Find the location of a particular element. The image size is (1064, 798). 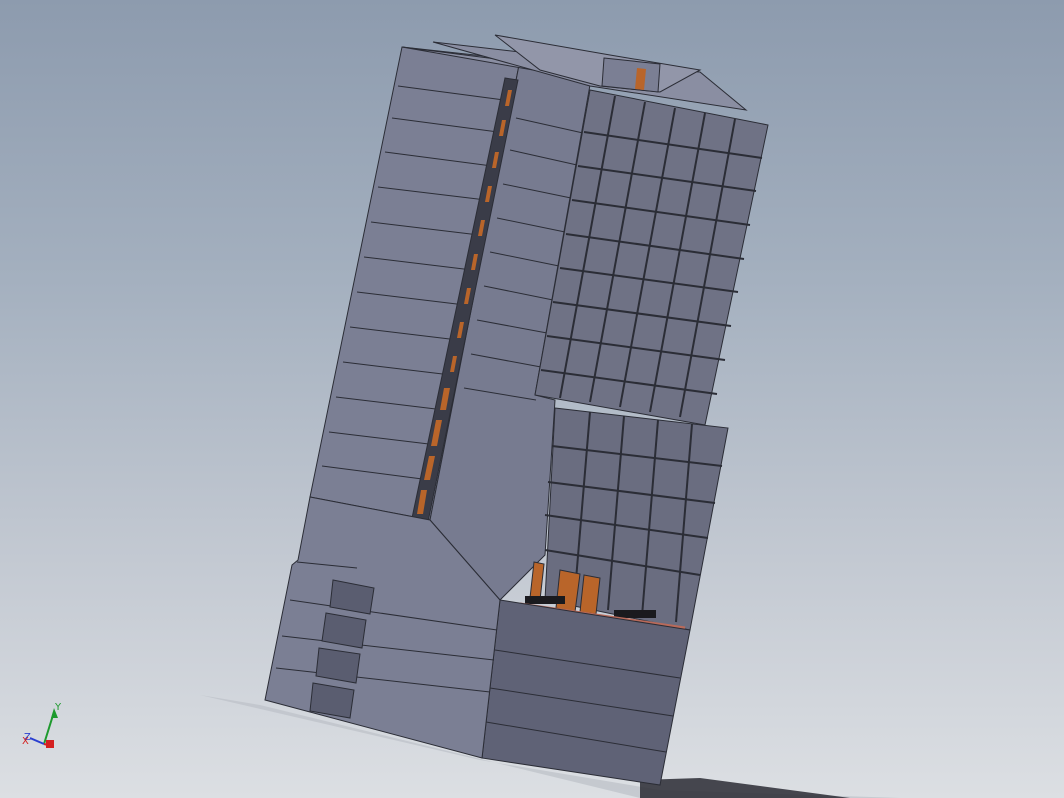

podium-front is located at coordinates (586, 692).